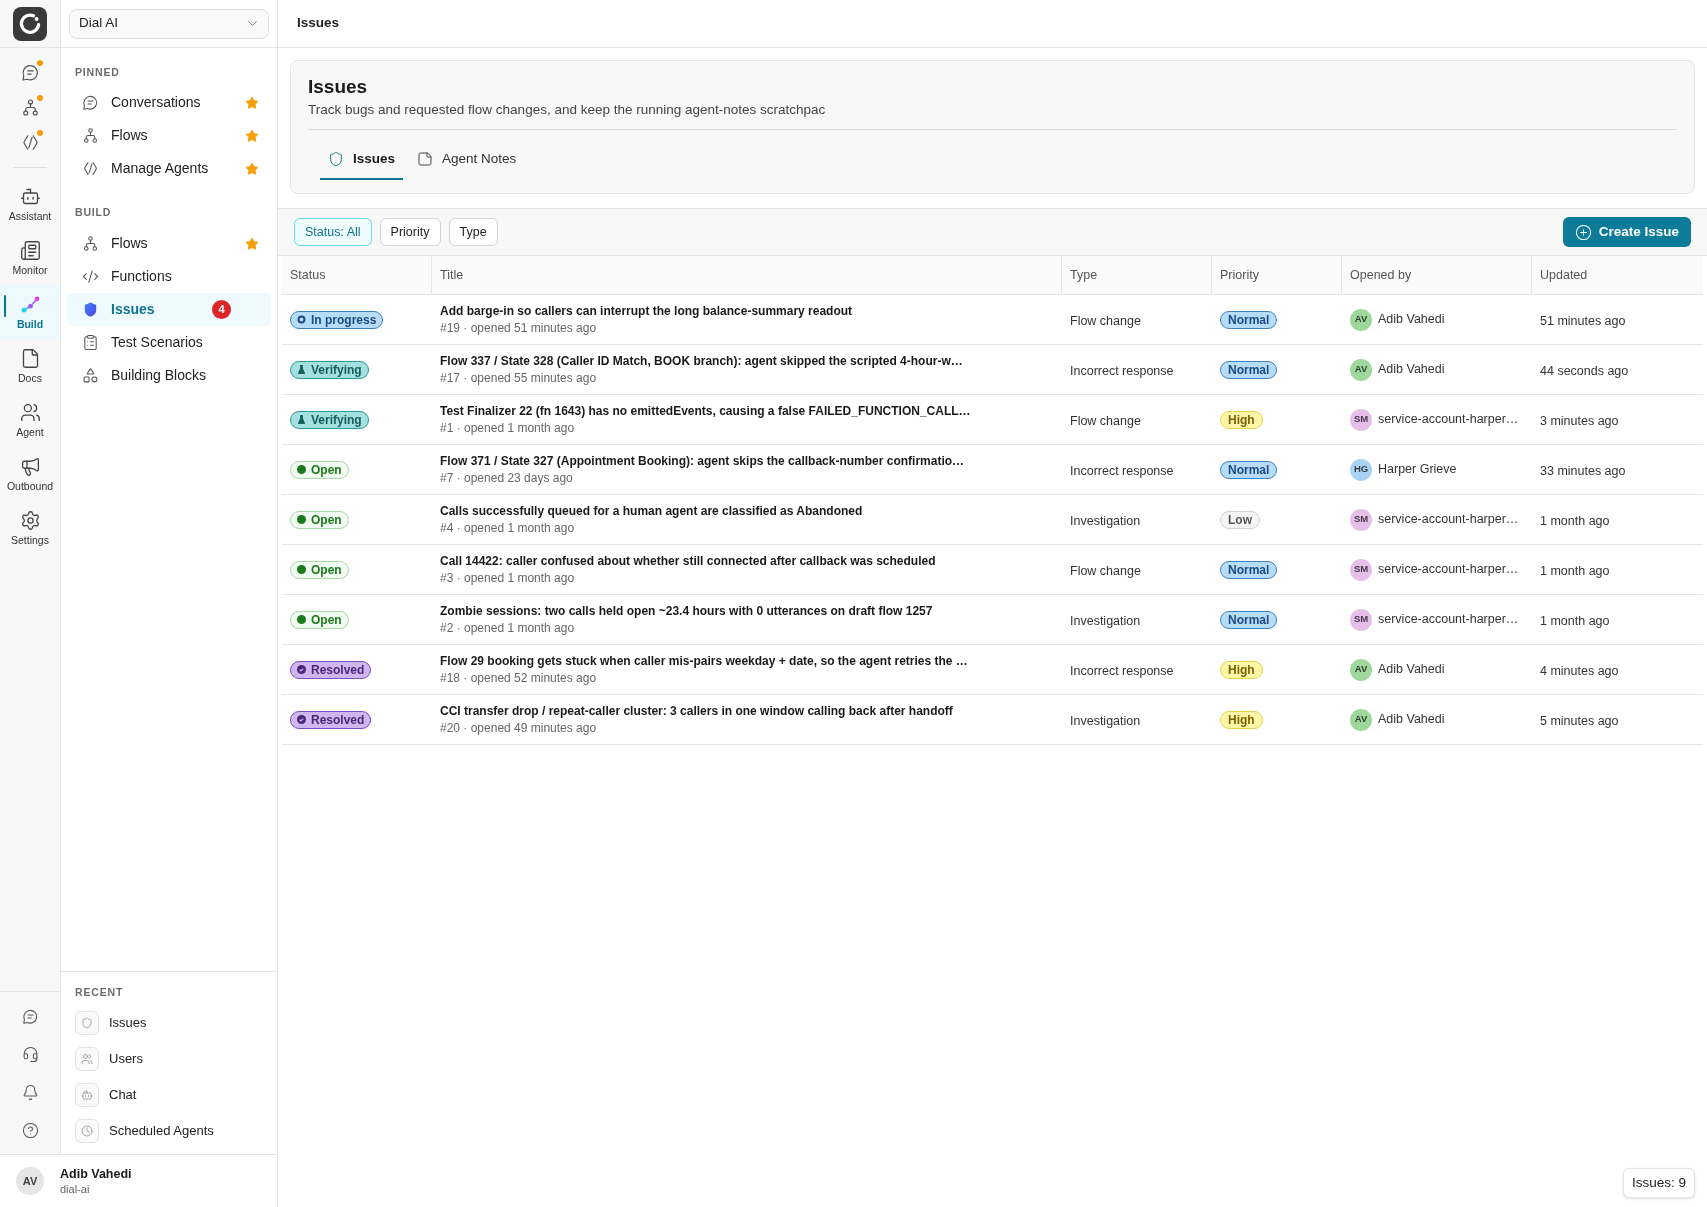 The height and width of the screenshot is (1207, 1707). Describe the element at coordinates (169, 276) in the screenshot. I see `nav-item: Functions` at that location.